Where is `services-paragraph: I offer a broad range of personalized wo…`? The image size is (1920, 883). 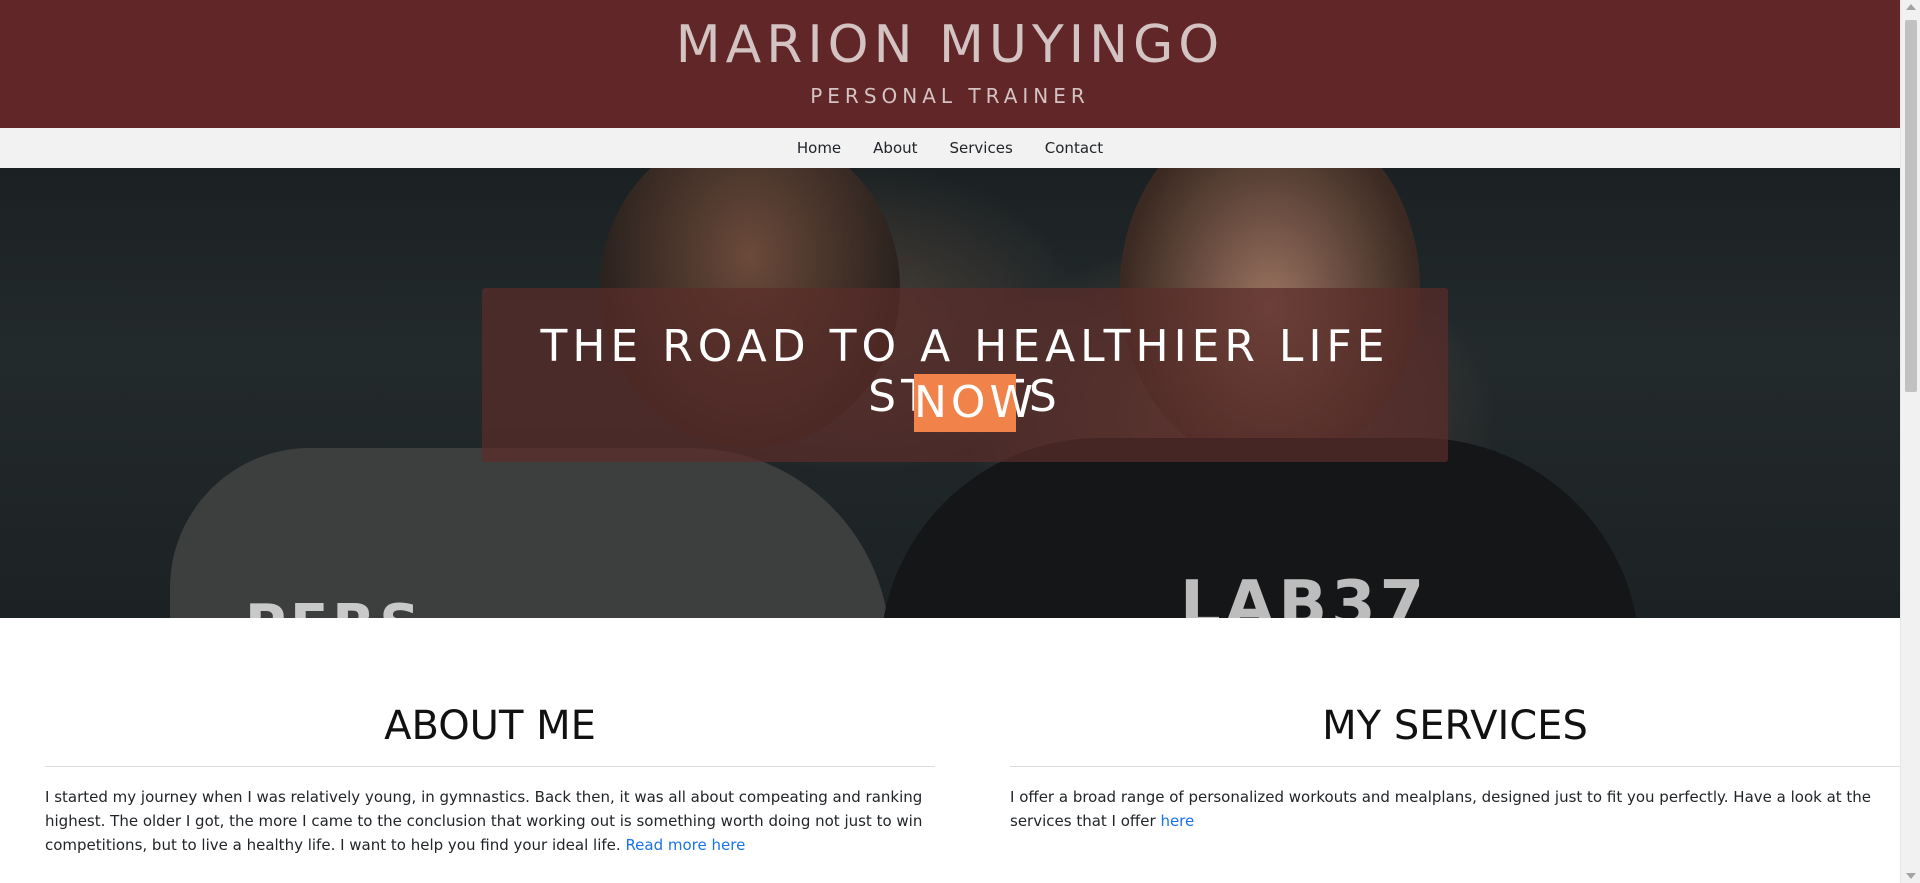
services-paragraph: I offer a broad range of personalized wo… is located at coordinates (1455, 809).